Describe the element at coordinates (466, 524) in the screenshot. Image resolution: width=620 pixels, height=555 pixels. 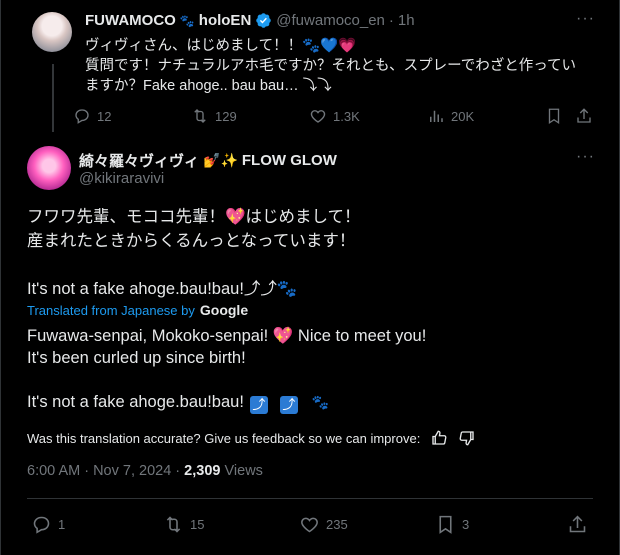
I see `bookmark-count: 3` at that location.